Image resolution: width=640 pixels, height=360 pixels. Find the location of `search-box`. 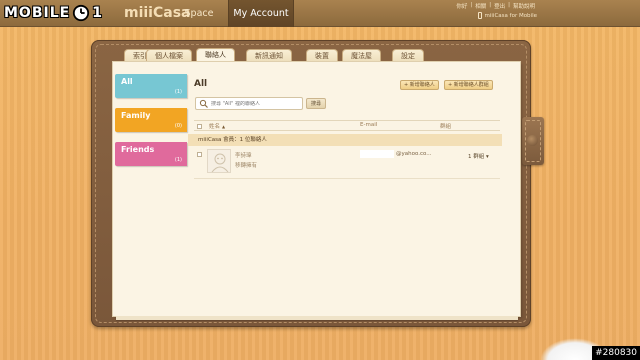

search-box is located at coordinates (249, 103).